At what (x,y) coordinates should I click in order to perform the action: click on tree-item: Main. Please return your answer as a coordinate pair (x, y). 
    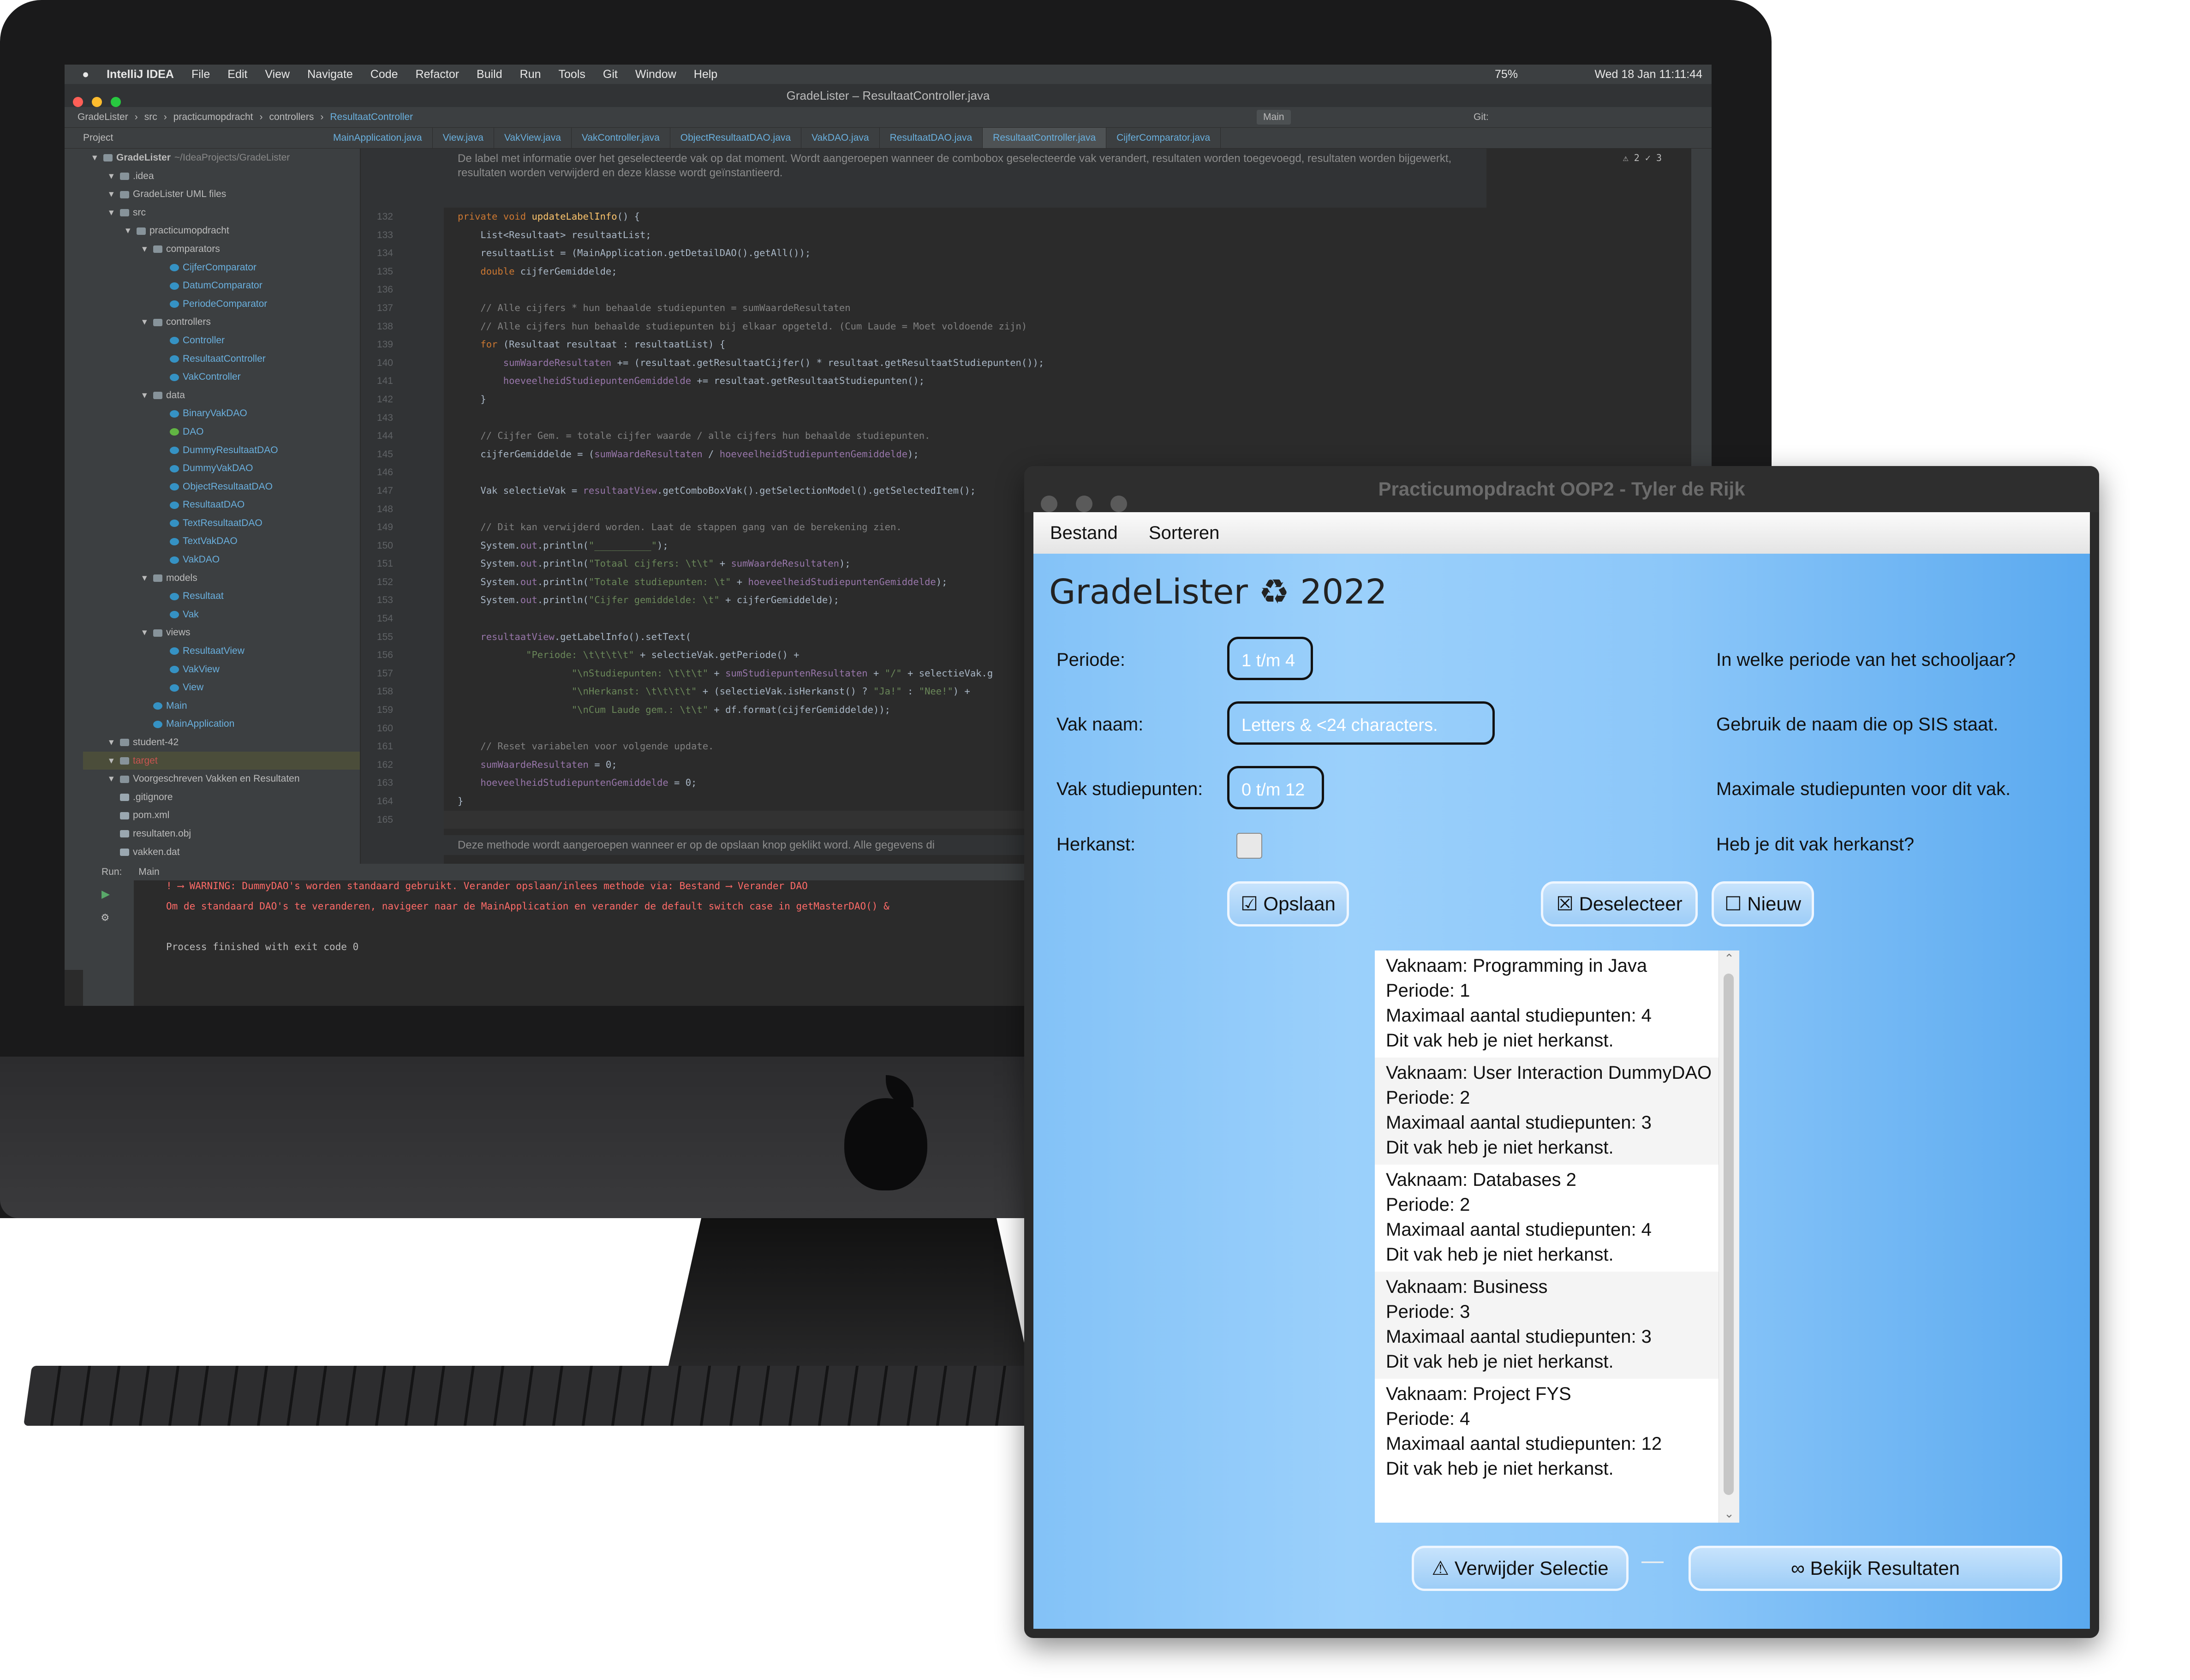
    Looking at the image, I should click on (221, 706).